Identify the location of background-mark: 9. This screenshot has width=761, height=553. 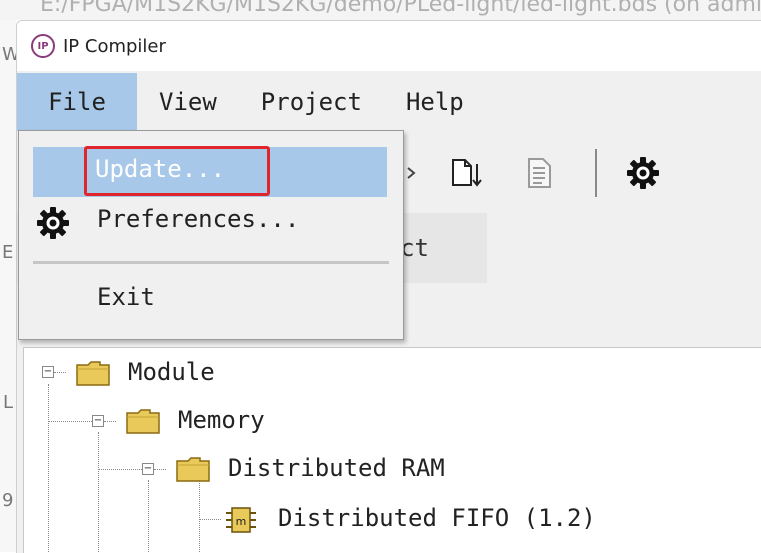
(8, 500).